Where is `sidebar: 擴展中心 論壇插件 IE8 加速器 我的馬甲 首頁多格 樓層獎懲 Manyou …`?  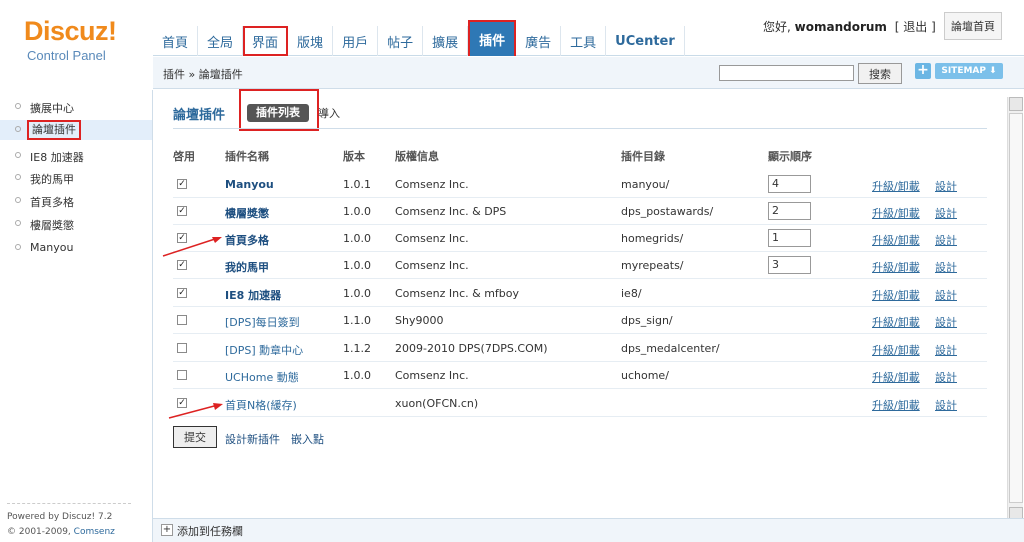 sidebar: 擴展中心 論壇插件 IE8 加速器 我的馬甲 首頁多格 樓層獎懲 Manyou … is located at coordinates (76, 316).